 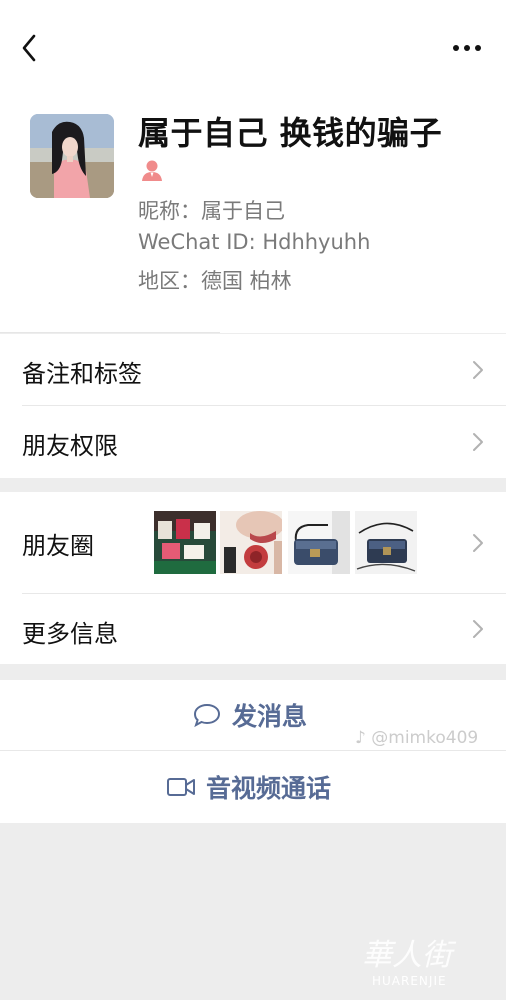 I want to click on ellipsis-icon, so click(x=467, y=48).